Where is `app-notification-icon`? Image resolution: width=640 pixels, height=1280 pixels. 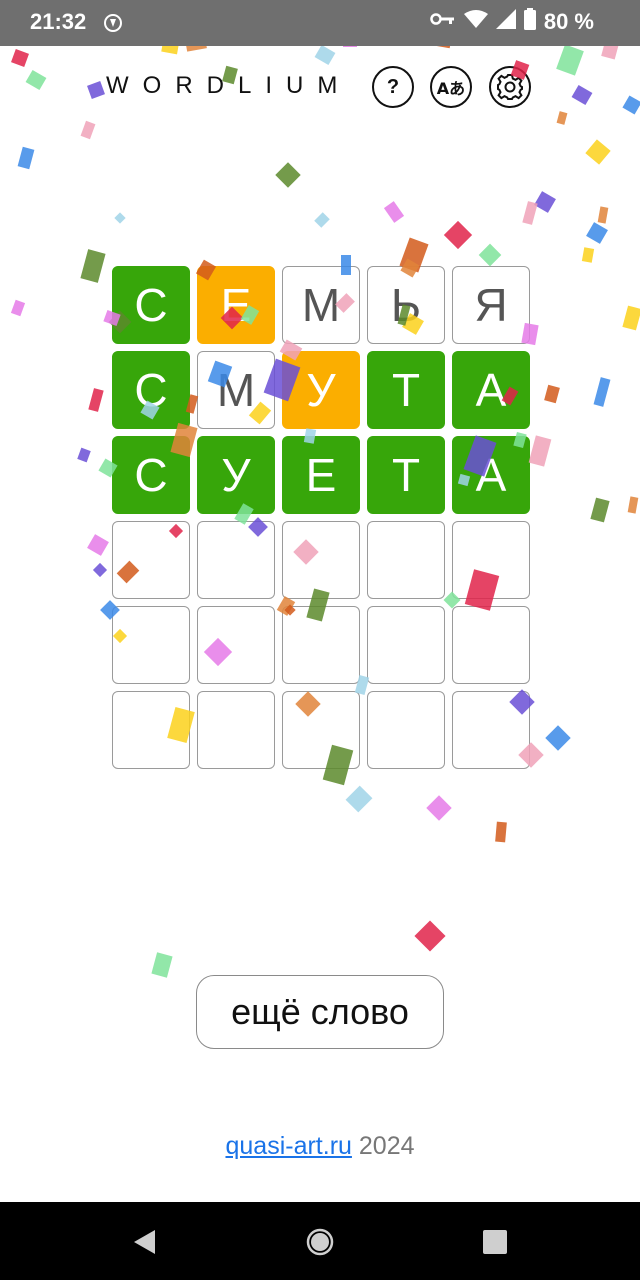
app-notification-icon is located at coordinates (113, 23).